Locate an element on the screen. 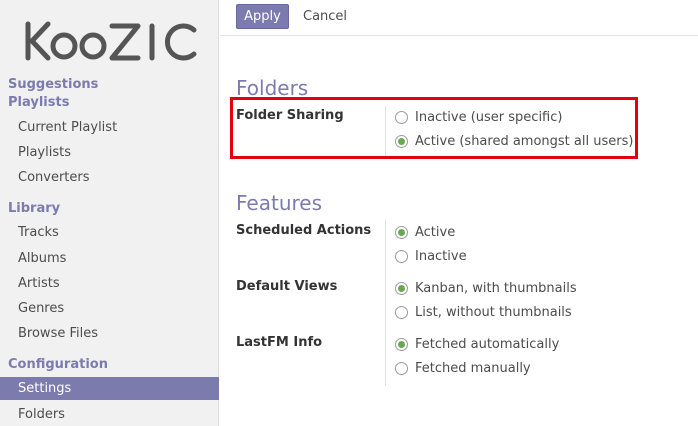  radio-label: List, without thumbnails is located at coordinates (493, 312).